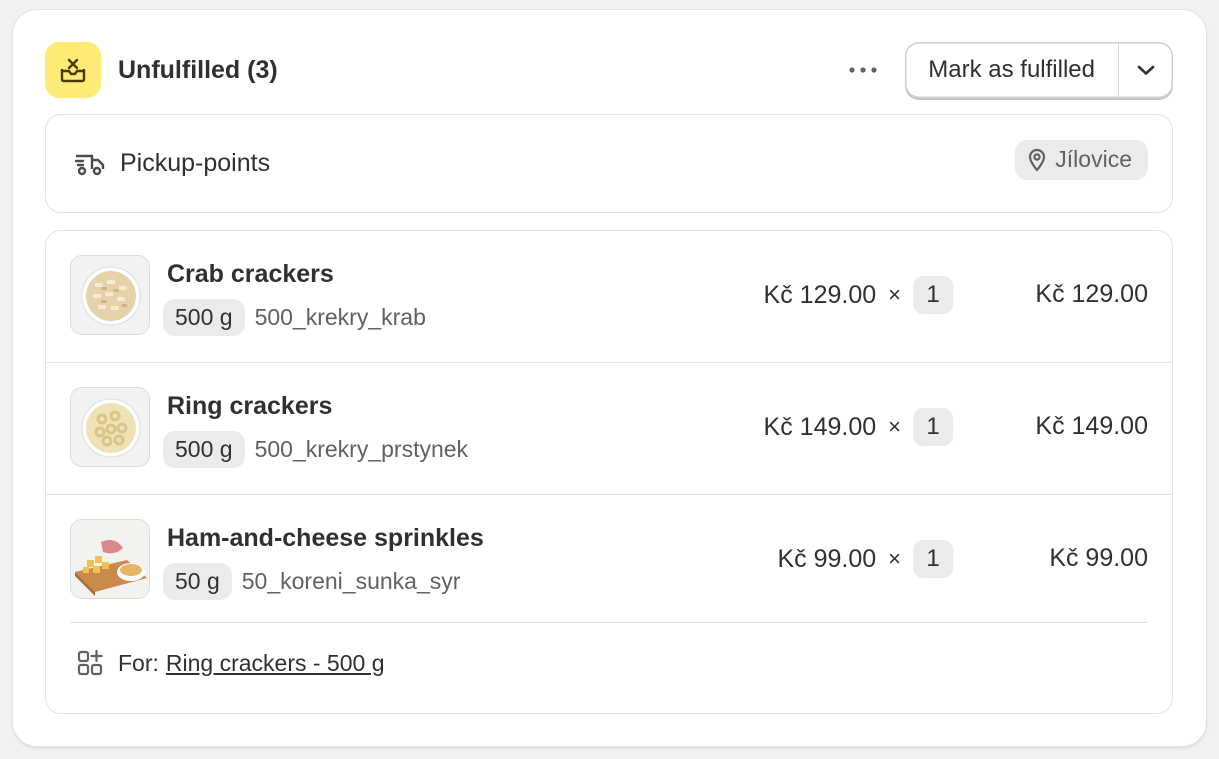  I want to click on price-quantity: Kč 149.00 × 1, so click(858, 427).